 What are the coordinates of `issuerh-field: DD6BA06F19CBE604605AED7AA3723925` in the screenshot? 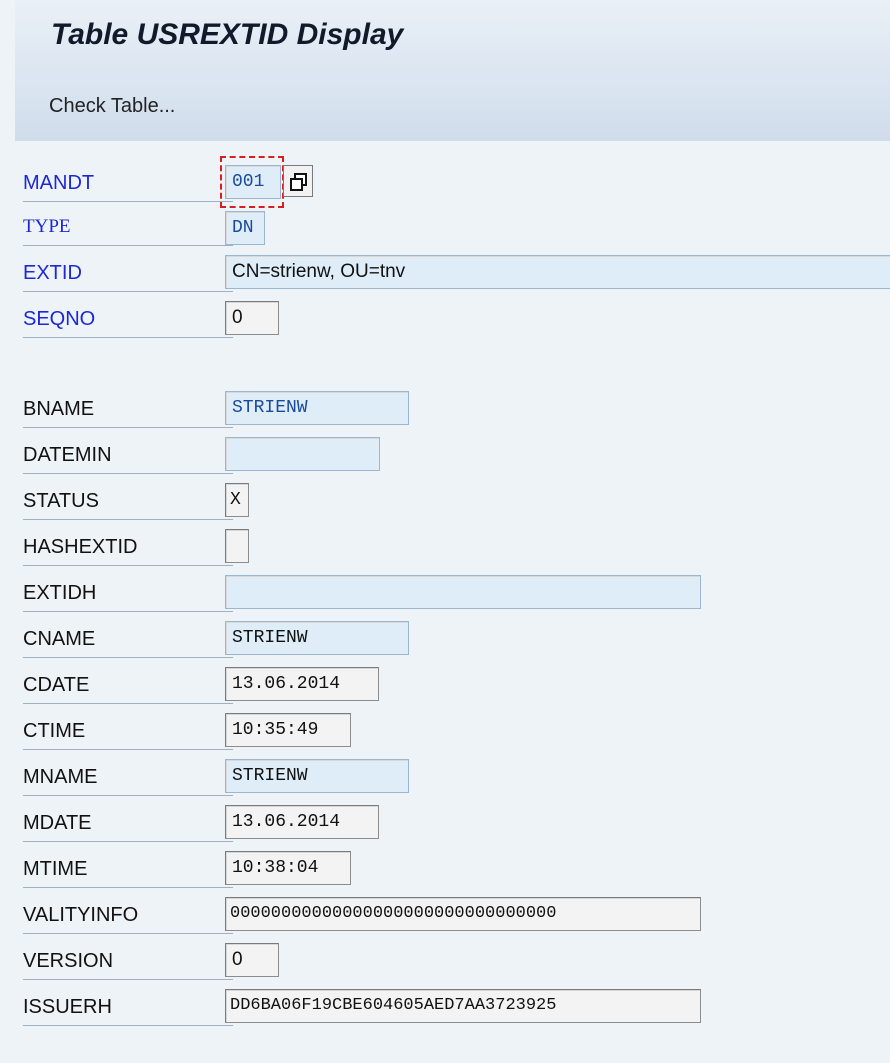 It's located at (463, 1006).